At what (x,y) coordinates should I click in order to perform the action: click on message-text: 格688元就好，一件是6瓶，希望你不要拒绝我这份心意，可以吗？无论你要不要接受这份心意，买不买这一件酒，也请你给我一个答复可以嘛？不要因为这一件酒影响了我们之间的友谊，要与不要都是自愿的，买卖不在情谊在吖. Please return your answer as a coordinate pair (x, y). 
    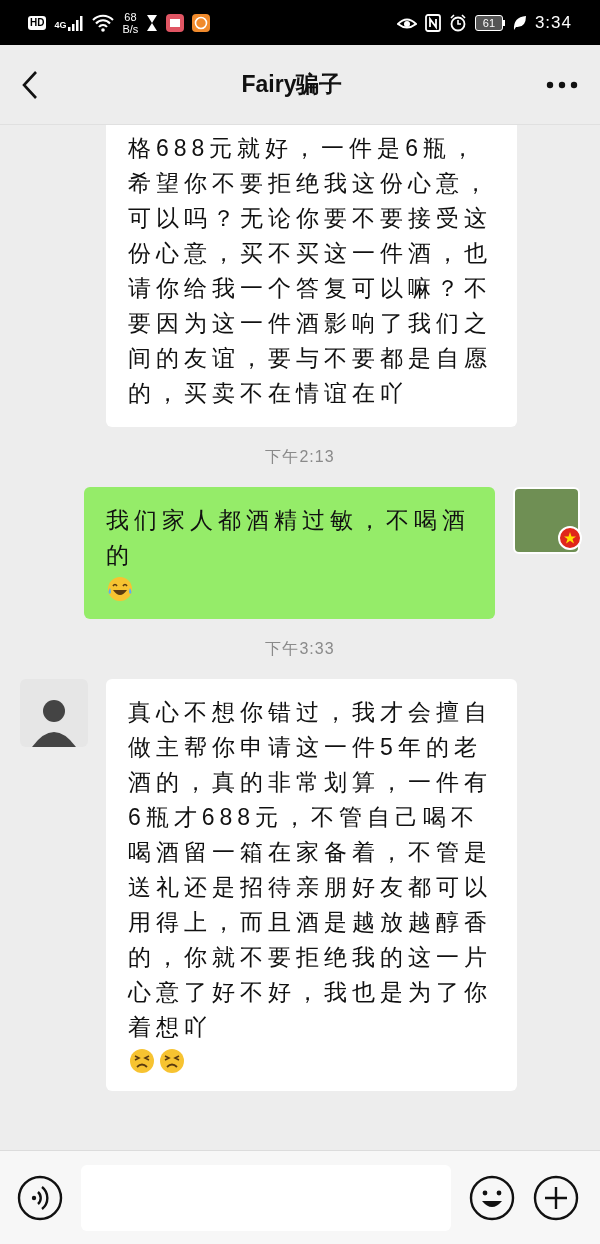
    Looking at the image, I should click on (310, 271).